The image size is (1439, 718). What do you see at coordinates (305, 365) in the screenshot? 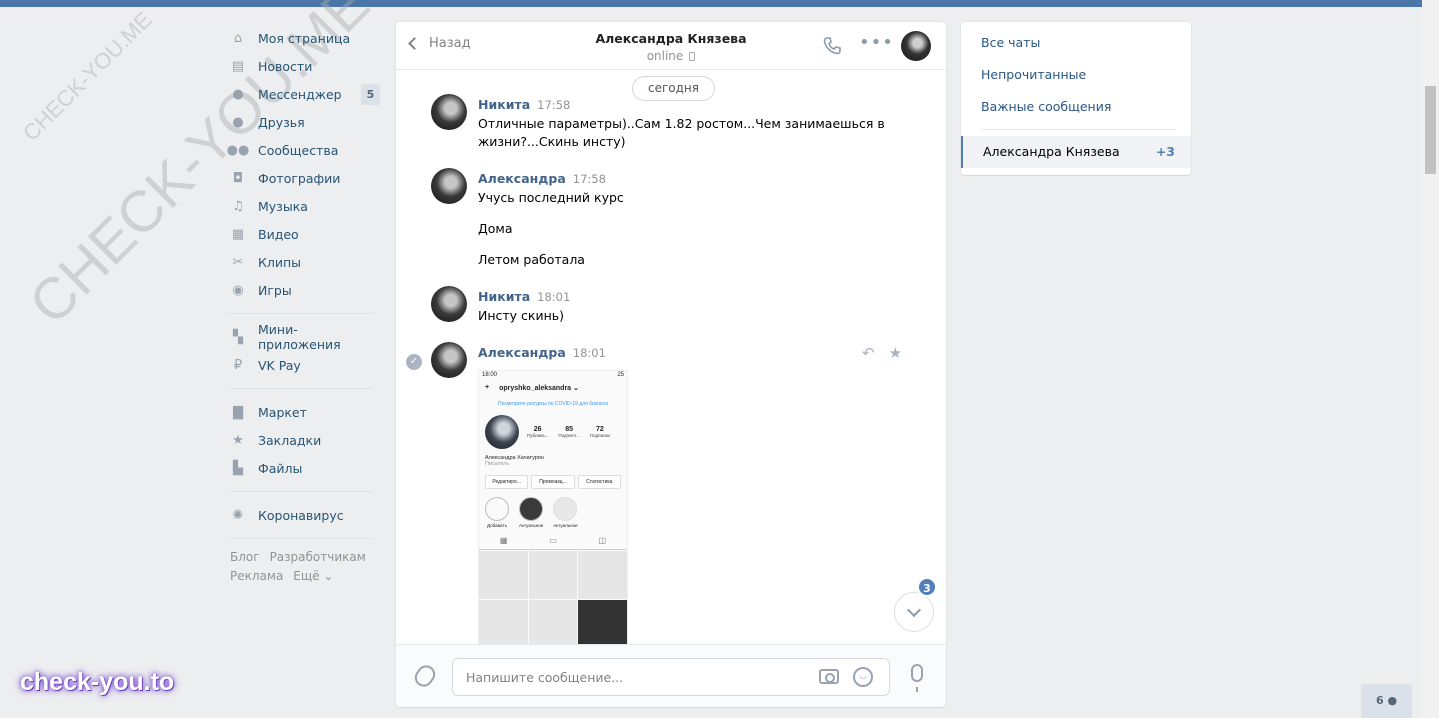
I see `sidebar-item-vk-pay: ₽ VK Pay` at bounding box center [305, 365].